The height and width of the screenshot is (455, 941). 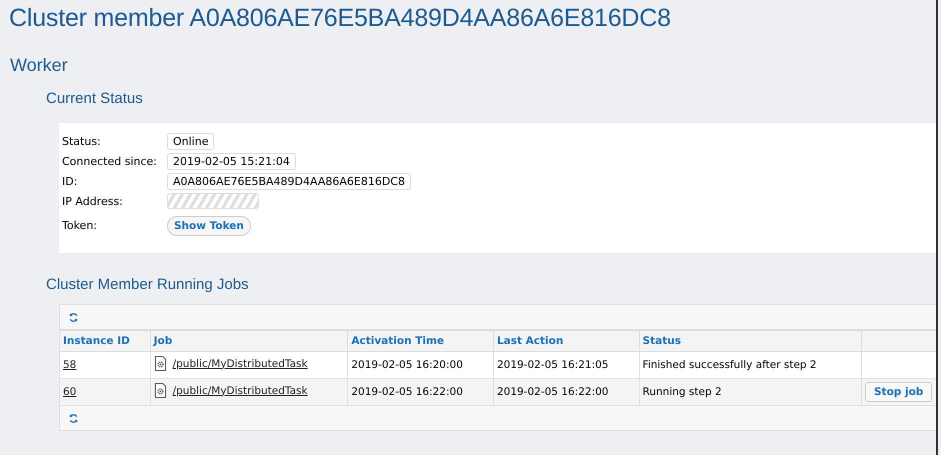 What do you see at coordinates (148, 284) in the screenshot?
I see `section-heading: Cluster Member Running Jobs` at bounding box center [148, 284].